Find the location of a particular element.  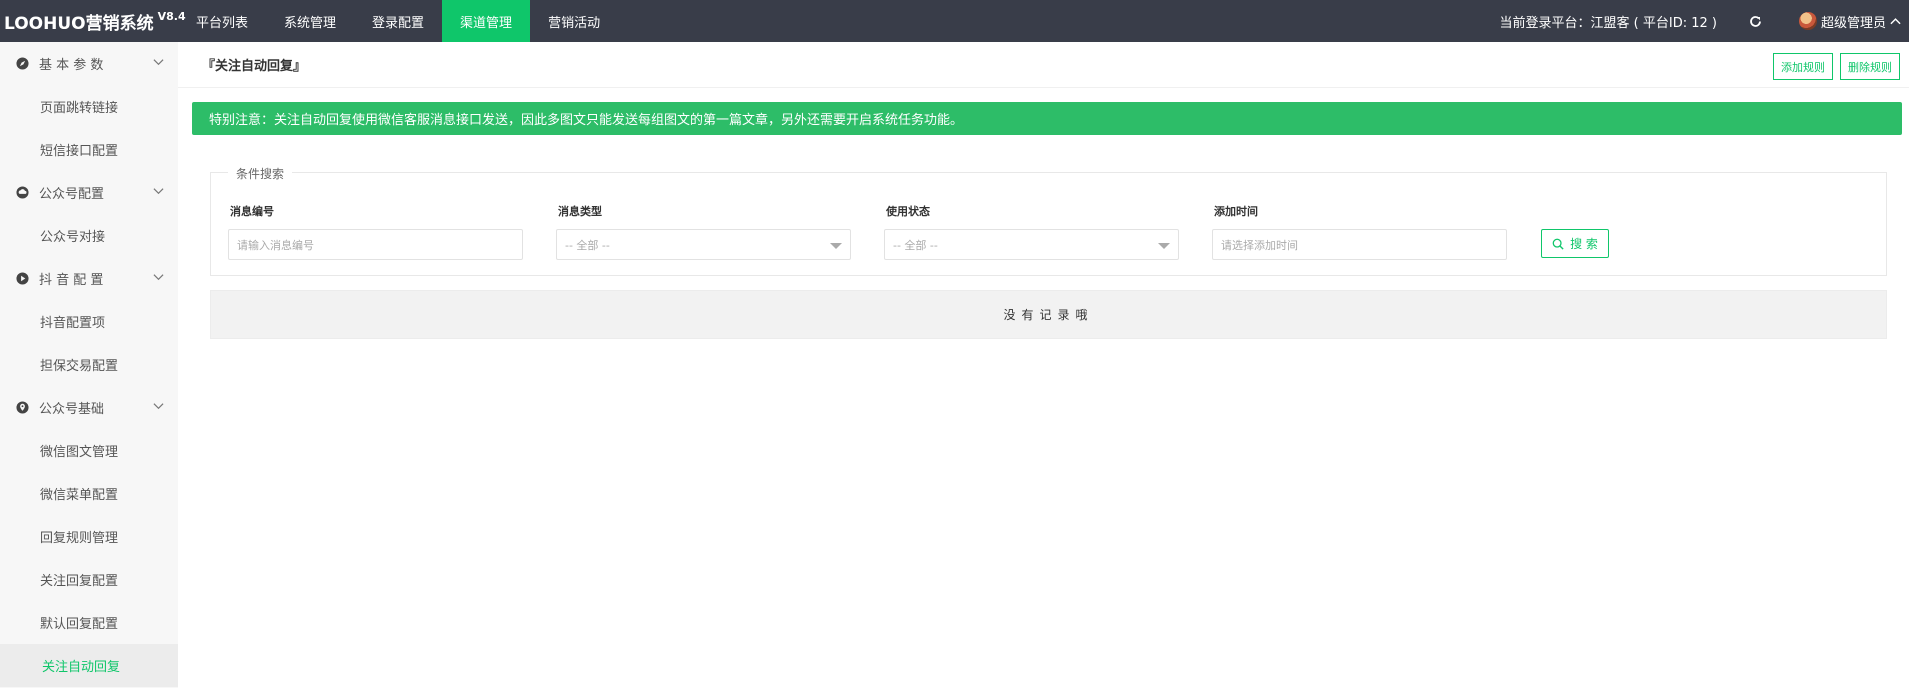

nav-item-label: 营销活动 is located at coordinates (574, 23).